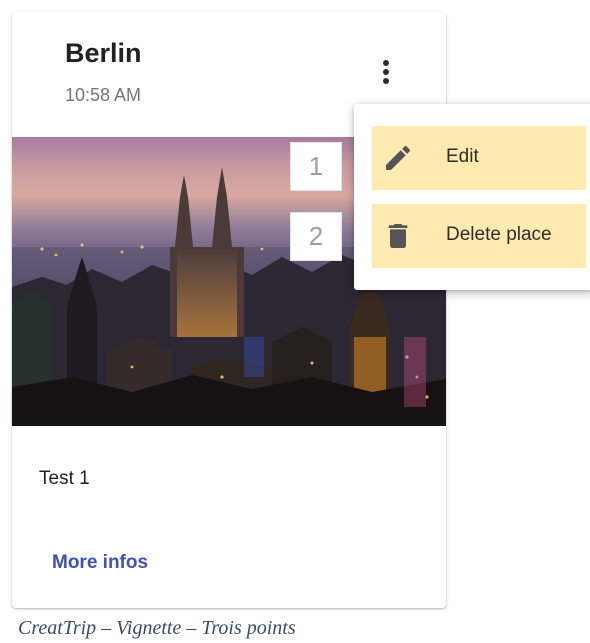 This screenshot has width=590, height=643. What do you see at coordinates (316, 236) in the screenshot?
I see `step-callout-2: 2` at bounding box center [316, 236].